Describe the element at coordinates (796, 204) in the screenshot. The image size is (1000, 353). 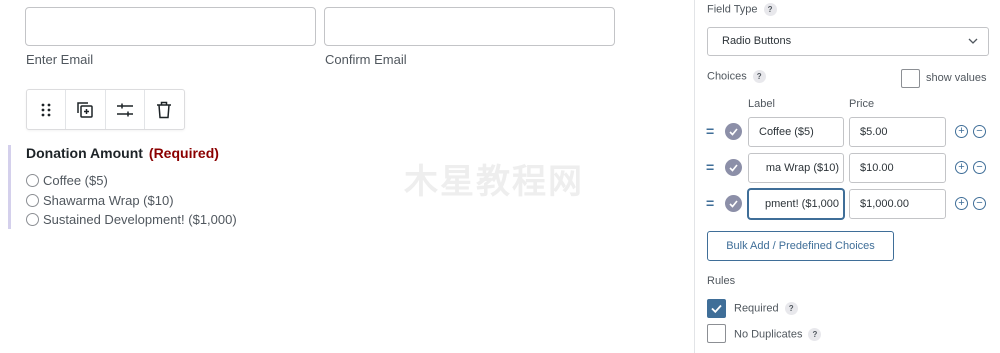
I see `choice-label-input: pment! ($1,000` at that location.